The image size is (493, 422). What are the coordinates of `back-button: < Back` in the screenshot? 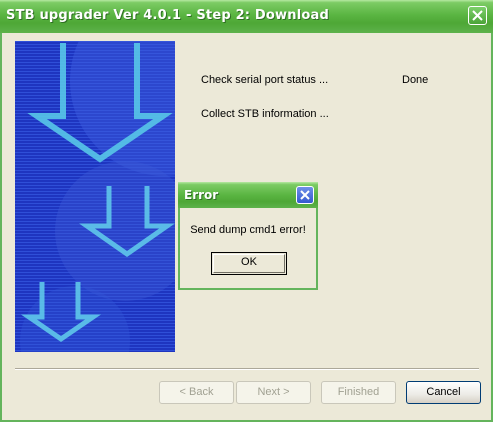 It's located at (196, 392).